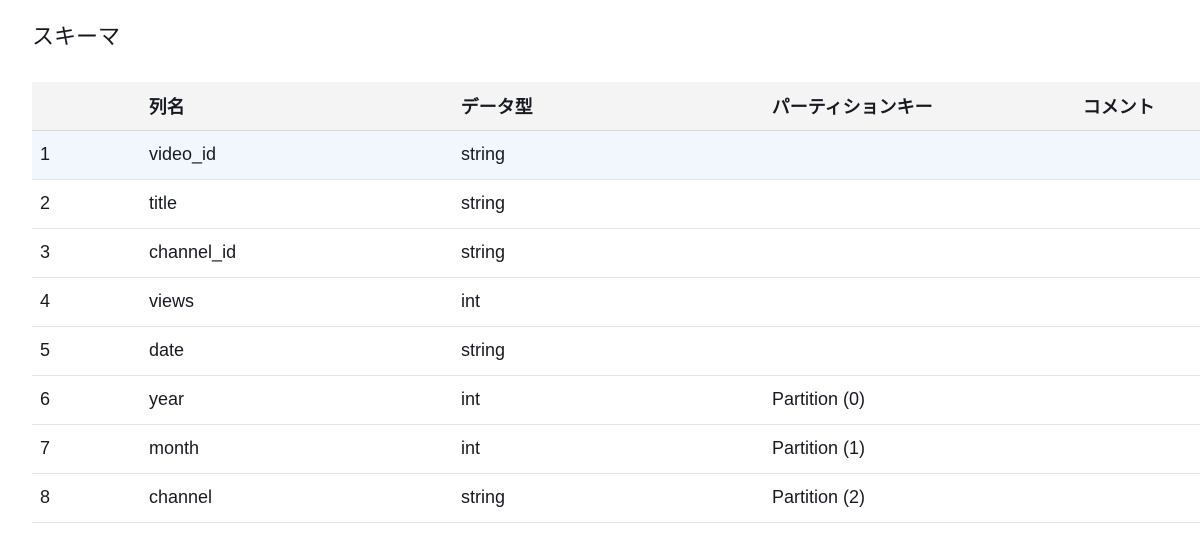 Image resolution: width=1200 pixels, height=544 pixels. I want to click on cell-name: video_id, so click(305, 155).